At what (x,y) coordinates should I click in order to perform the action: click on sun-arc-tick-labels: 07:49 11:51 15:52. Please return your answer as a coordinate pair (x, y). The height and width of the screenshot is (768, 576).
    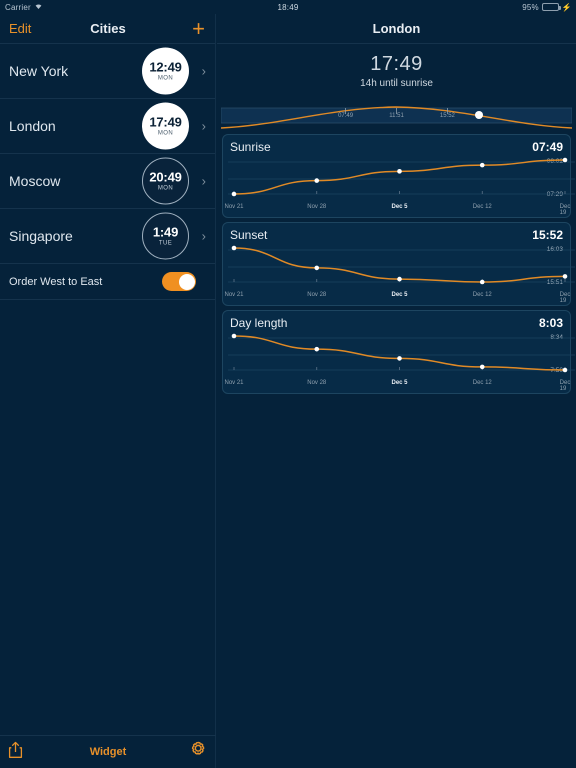
    Looking at the image, I should click on (396, 118).